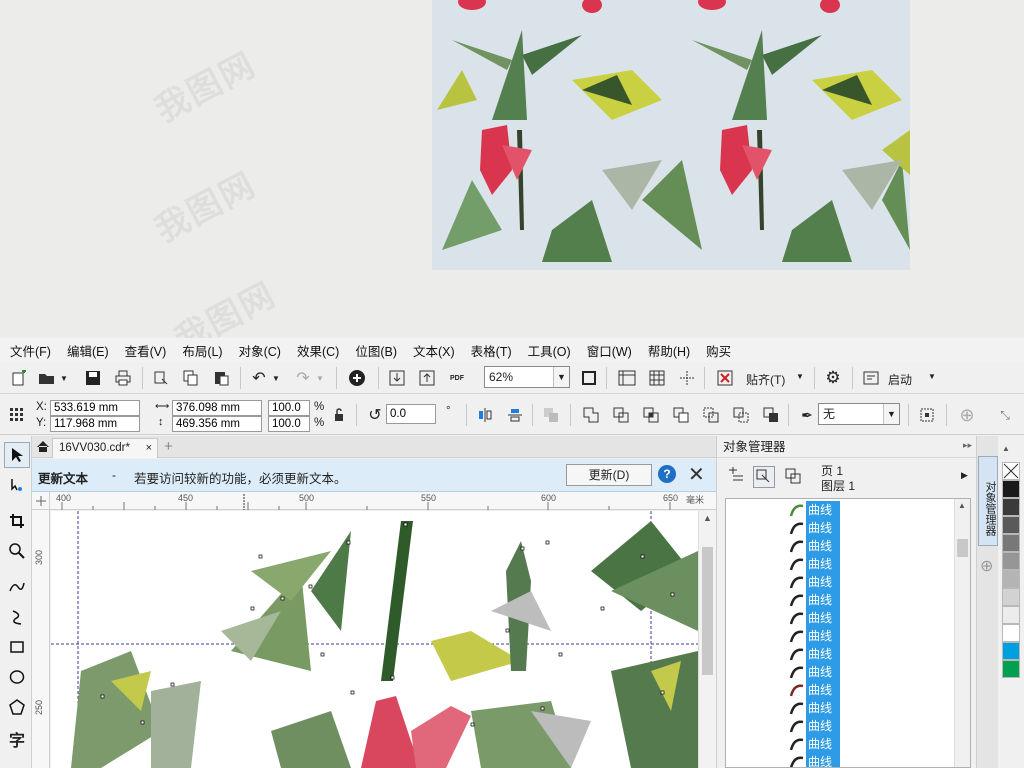 This screenshot has width=1024, height=768. I want to click on trim-icon, so click(621, 415).